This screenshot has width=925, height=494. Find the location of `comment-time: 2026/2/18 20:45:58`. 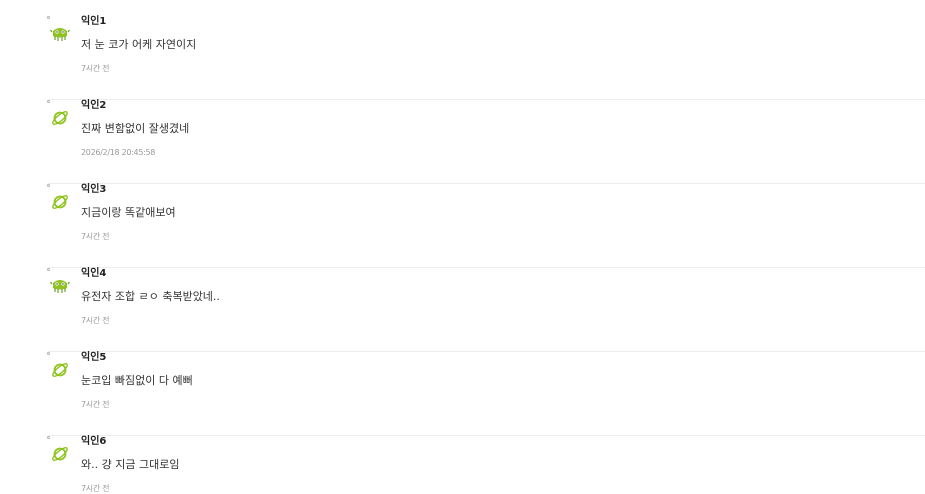

comment-time: 2026/2/18 20:45:58 is located at coordinates (118, 152).